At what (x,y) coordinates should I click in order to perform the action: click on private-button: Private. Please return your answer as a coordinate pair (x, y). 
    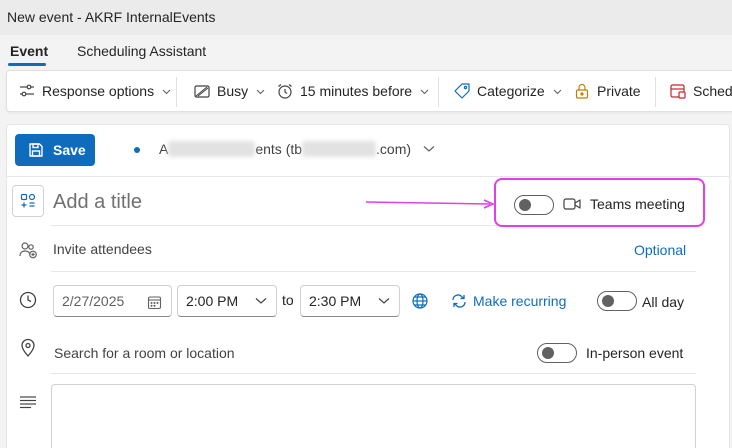
    Looking at the image, I should click on (607, 91).